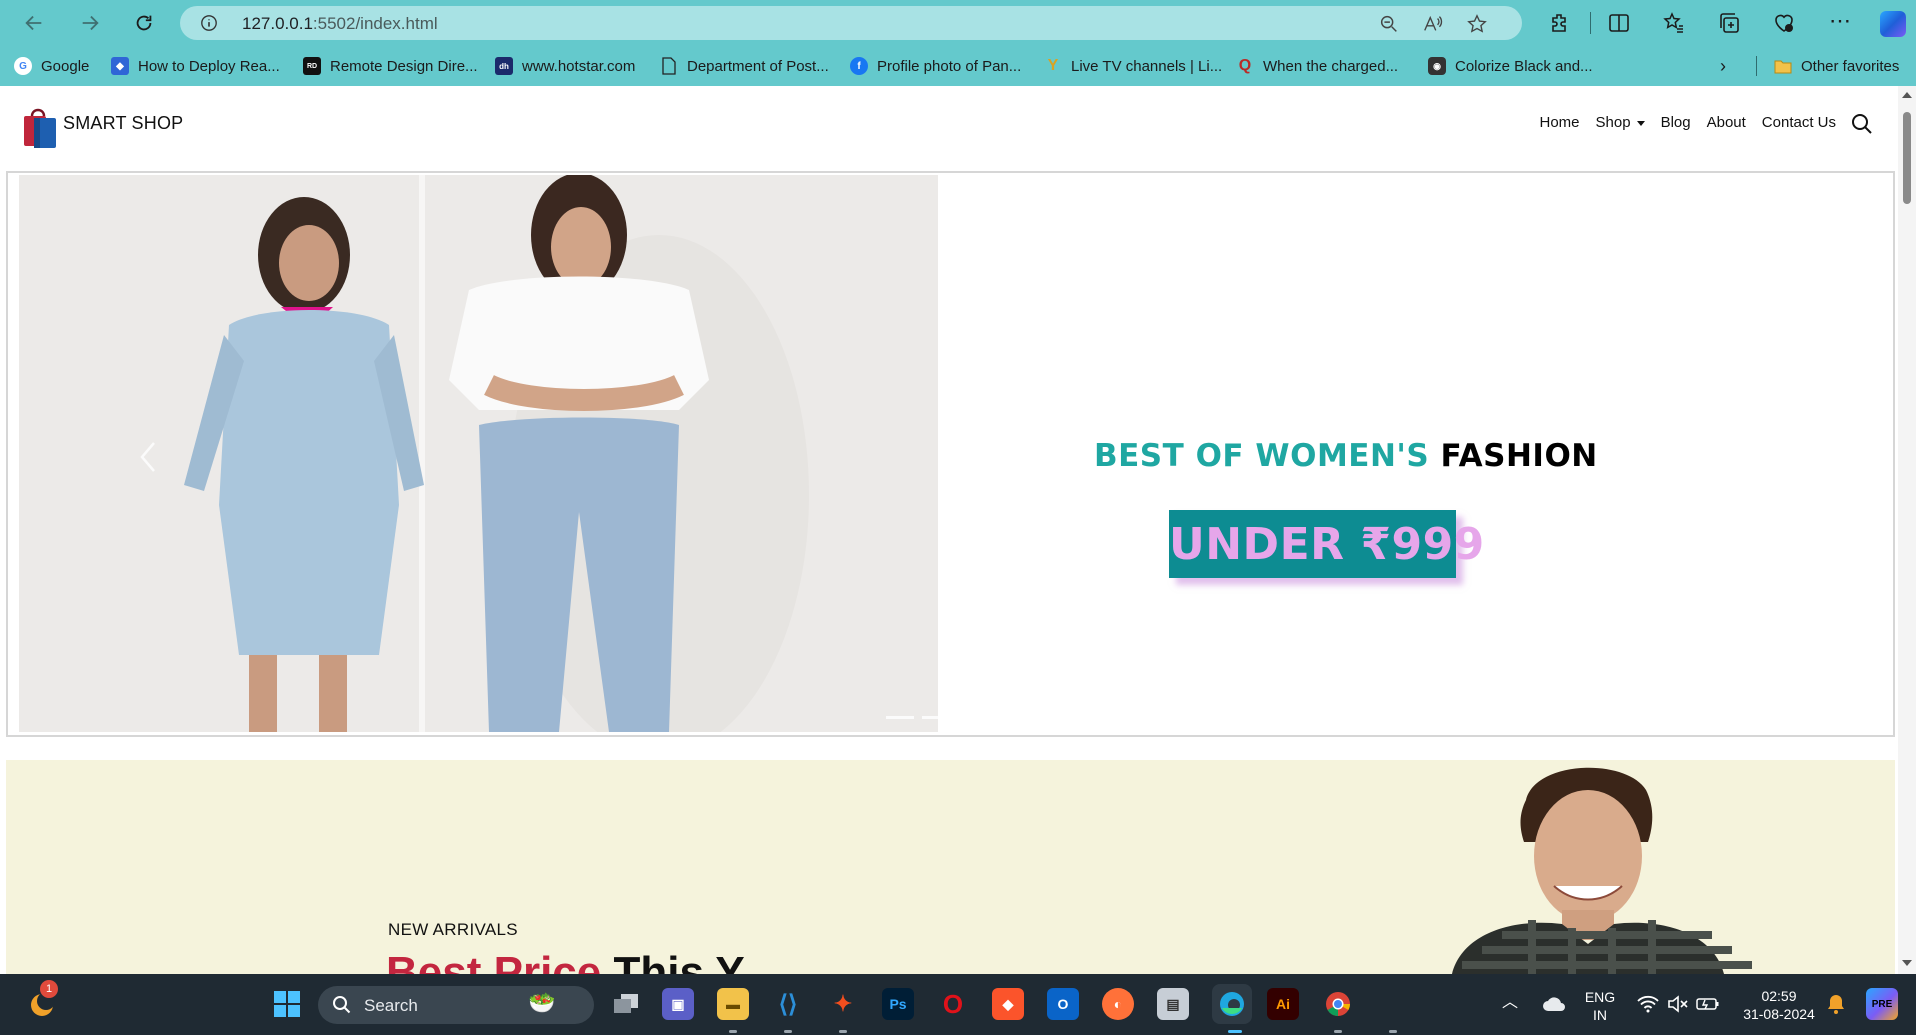 The height and width of the screenshot is (1035, 1916). I want to click on windows-start-icon, so click(287, 1004).